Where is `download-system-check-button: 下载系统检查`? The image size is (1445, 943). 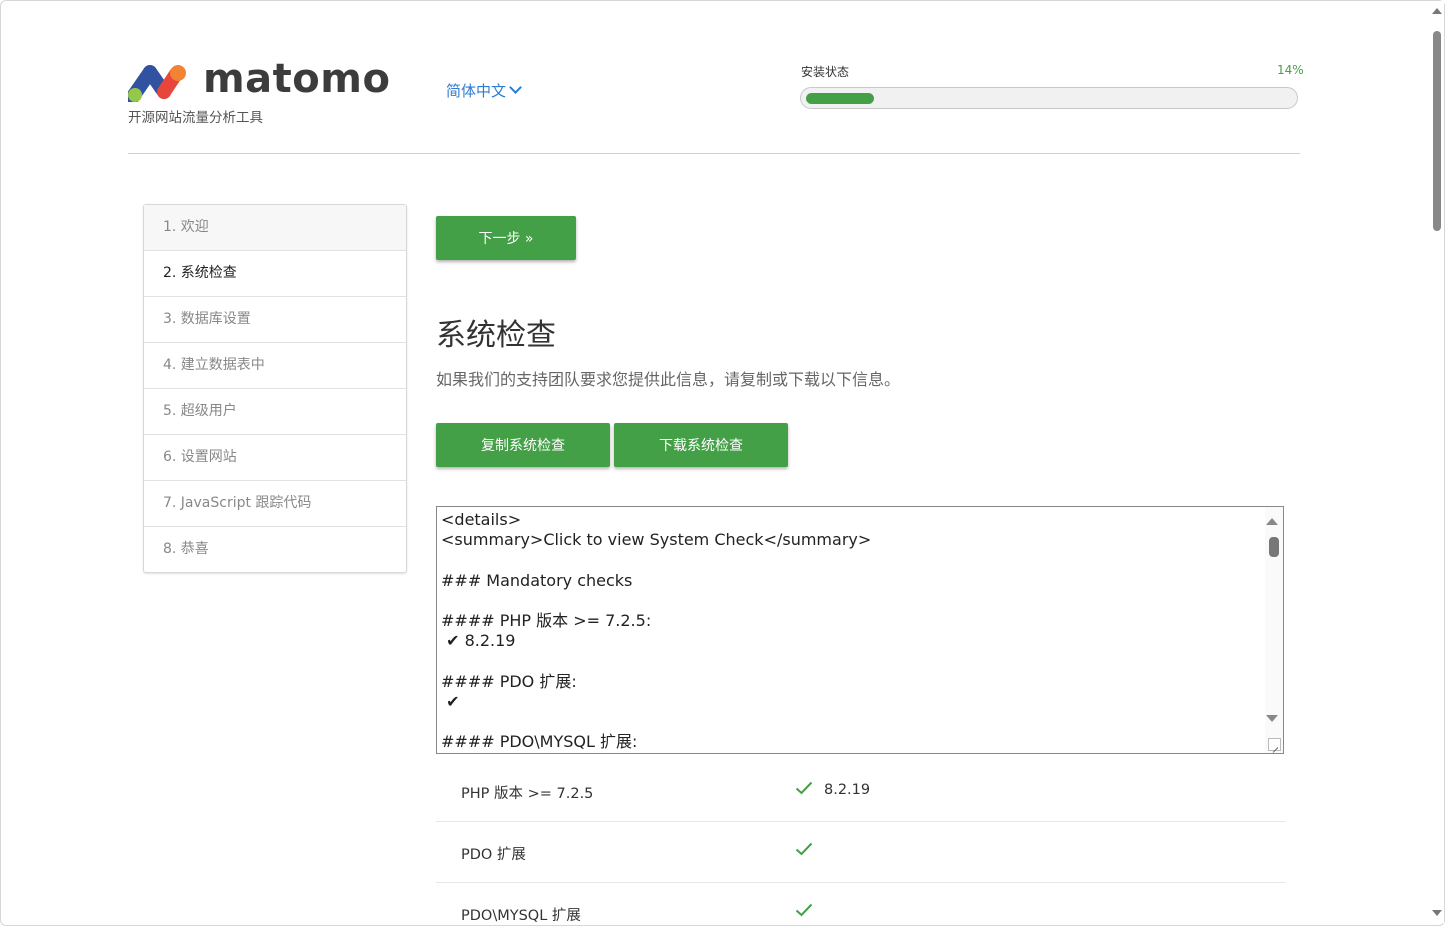
download-system-check-button: 下载系统检查 is located at coordinates (701, 445).